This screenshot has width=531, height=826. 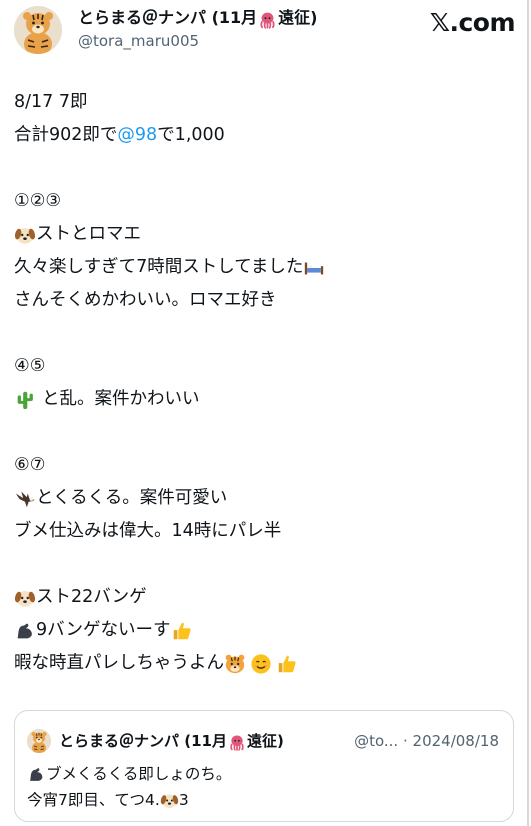 What do you see at coordinates (93, 800) in the screenshot?
I see `quoted-text: 今宵7即目、てつ4.` at bounding box center [93, 800].